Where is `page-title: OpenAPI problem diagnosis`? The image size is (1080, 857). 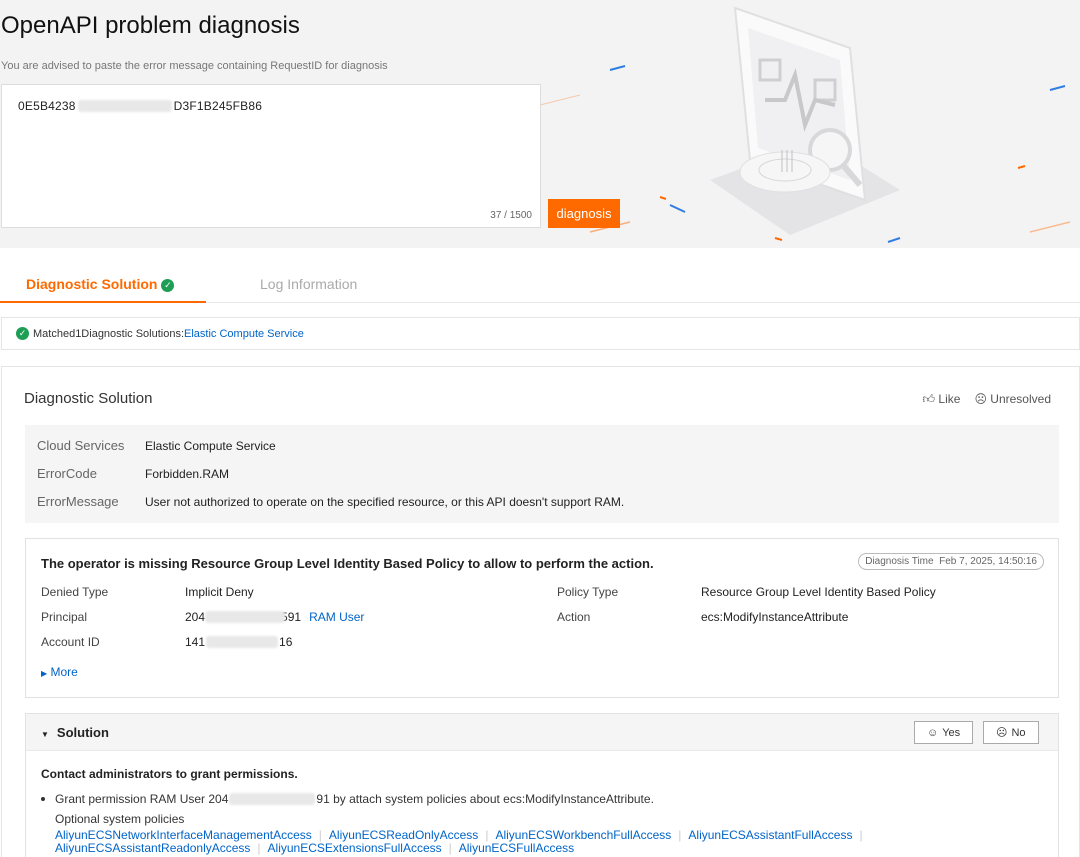 page-title: OpenAPI problem diagnosis is located at coordinates (150, 25).